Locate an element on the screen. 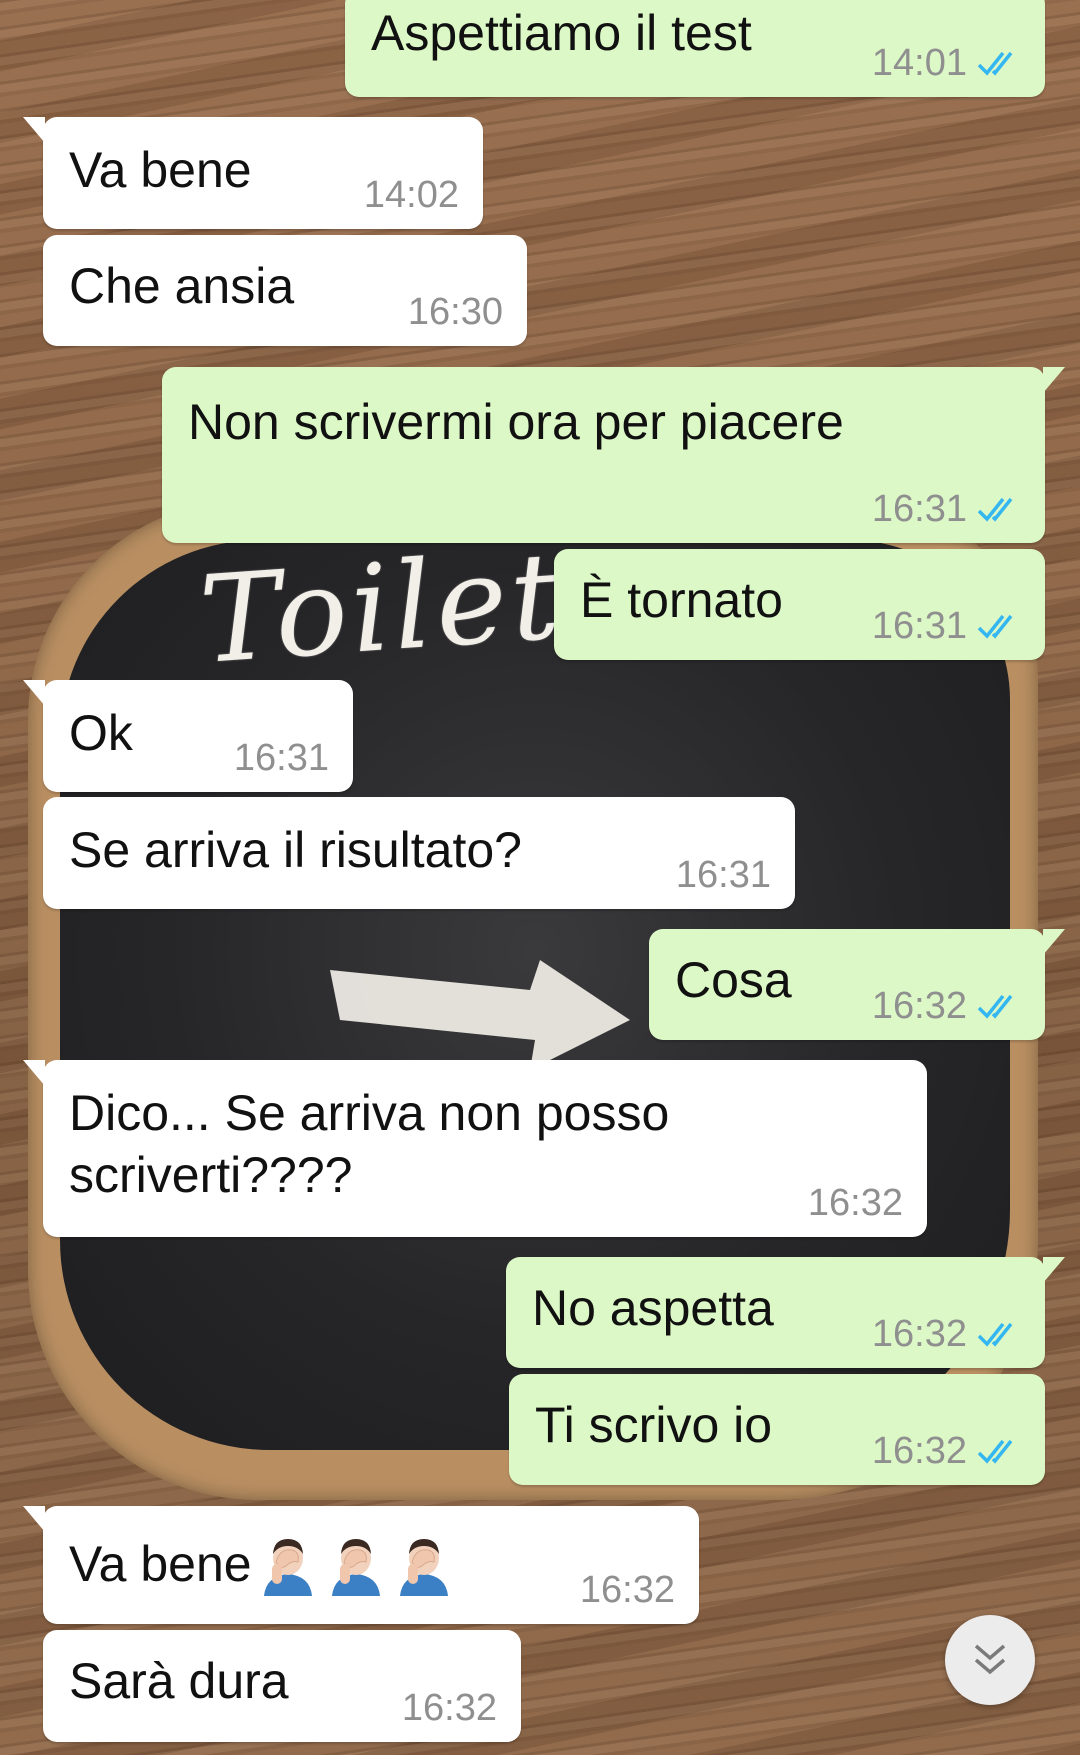 This screenshot has width=1080, height=1755. message-incoming: Che ansia 16:30 is located at coordinates (285, 290).